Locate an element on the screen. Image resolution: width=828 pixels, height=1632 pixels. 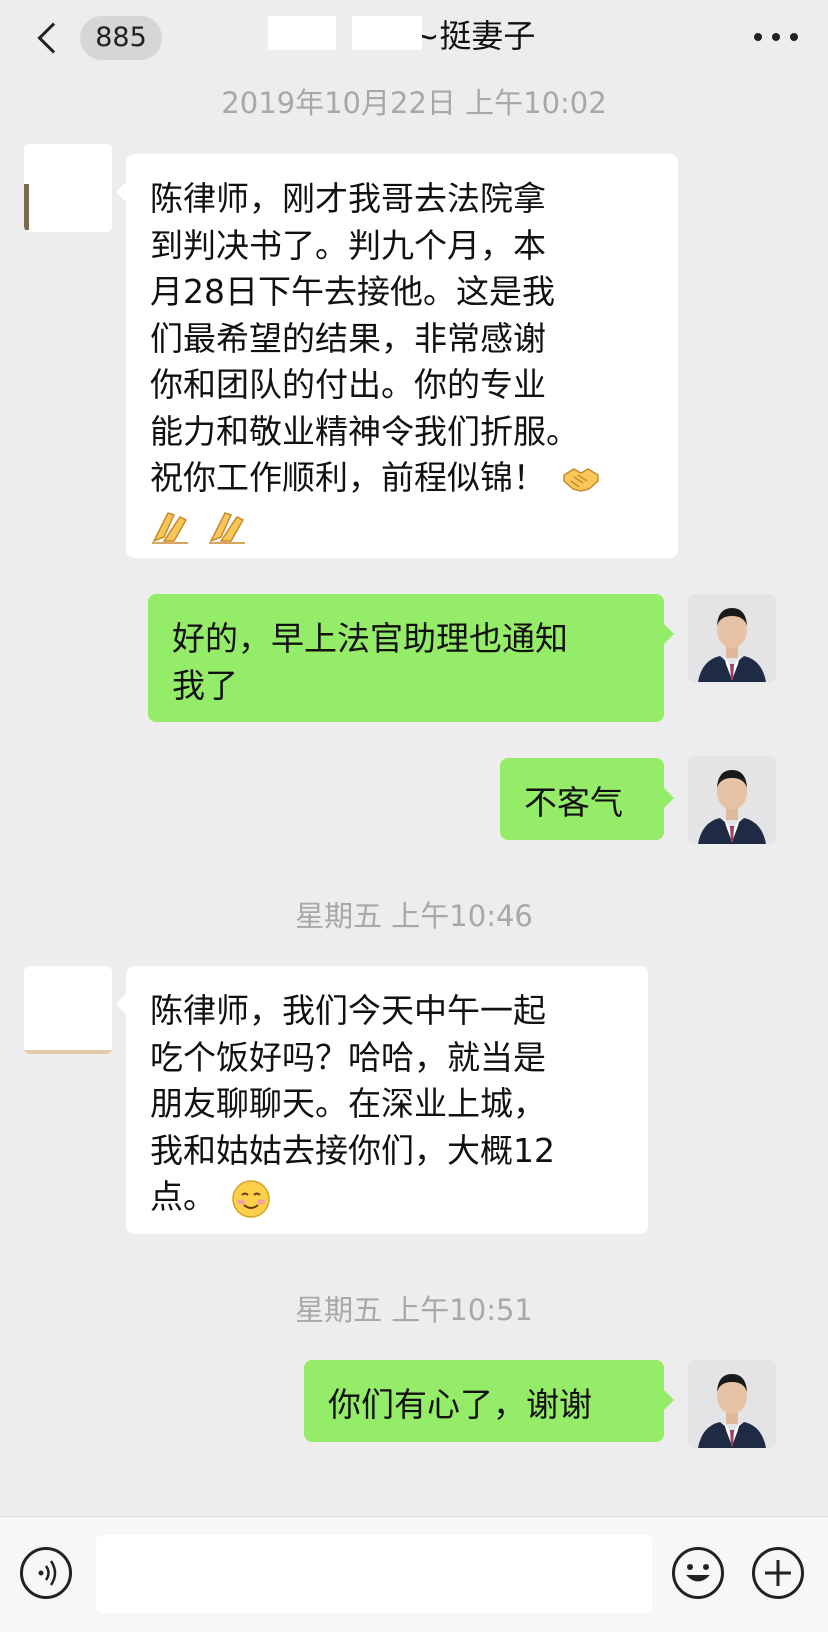
voice-input-button is located at coordinates (46, 1573).